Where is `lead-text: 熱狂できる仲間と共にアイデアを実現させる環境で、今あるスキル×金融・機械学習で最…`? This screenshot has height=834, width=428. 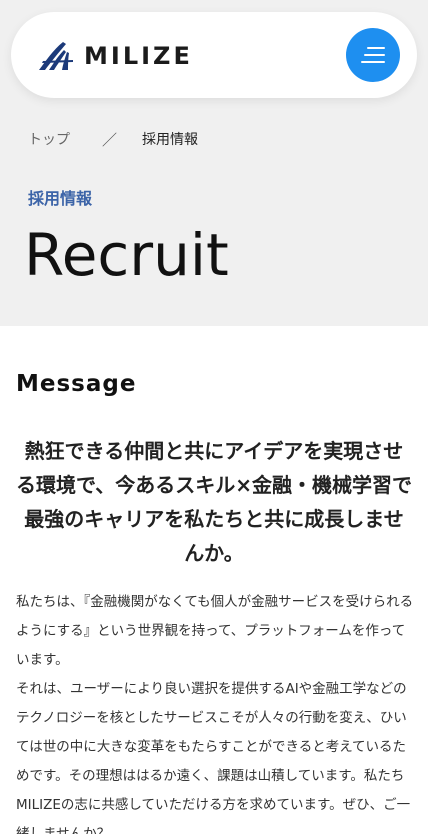 lead-text: 熱狂できる仲間と共にアイデアを実現させる環境で、今あるスキル×金融・機械学習で最… is located at coordinates (214, 502).